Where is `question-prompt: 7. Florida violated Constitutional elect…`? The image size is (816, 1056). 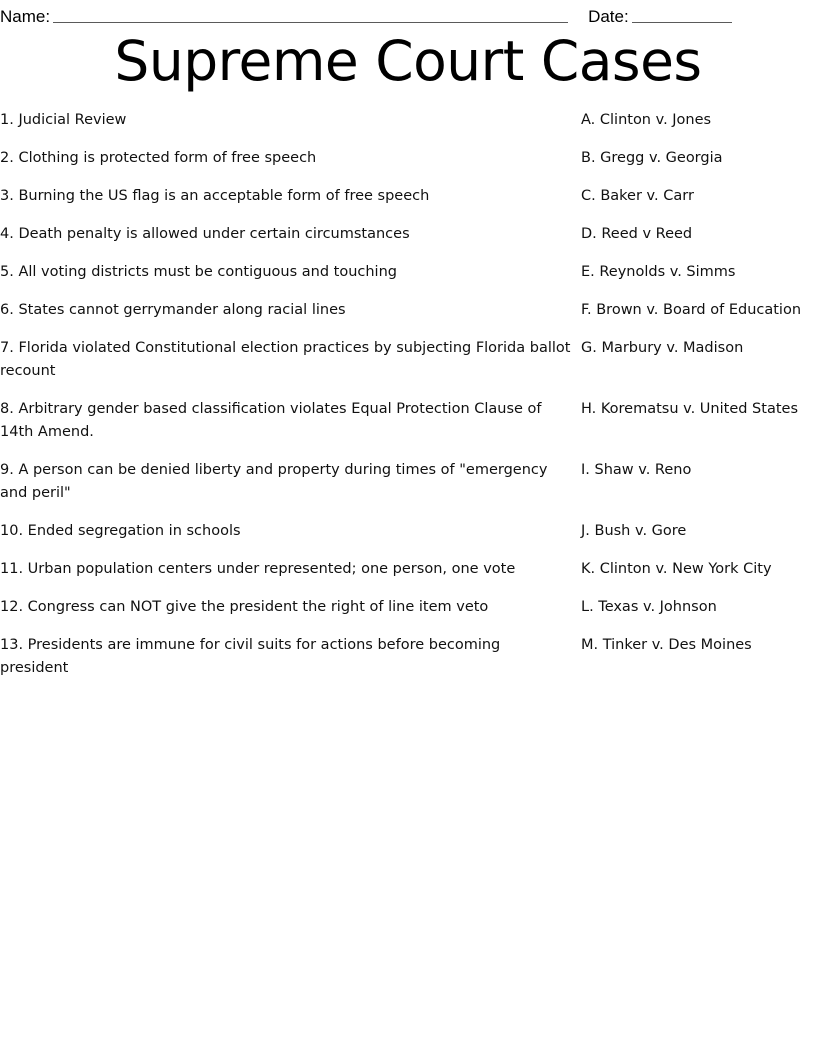
question-prompt: 7. Florida violated Constitutional elect… is located at coordinates (287, 360).